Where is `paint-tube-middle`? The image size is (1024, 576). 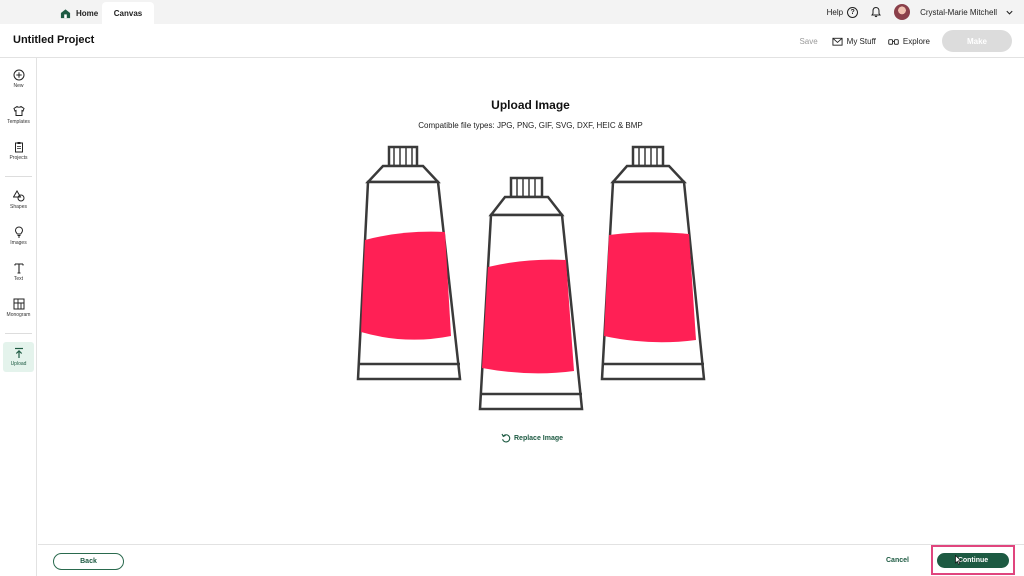
paint-tube-middle is located at coordinates (531, 293).